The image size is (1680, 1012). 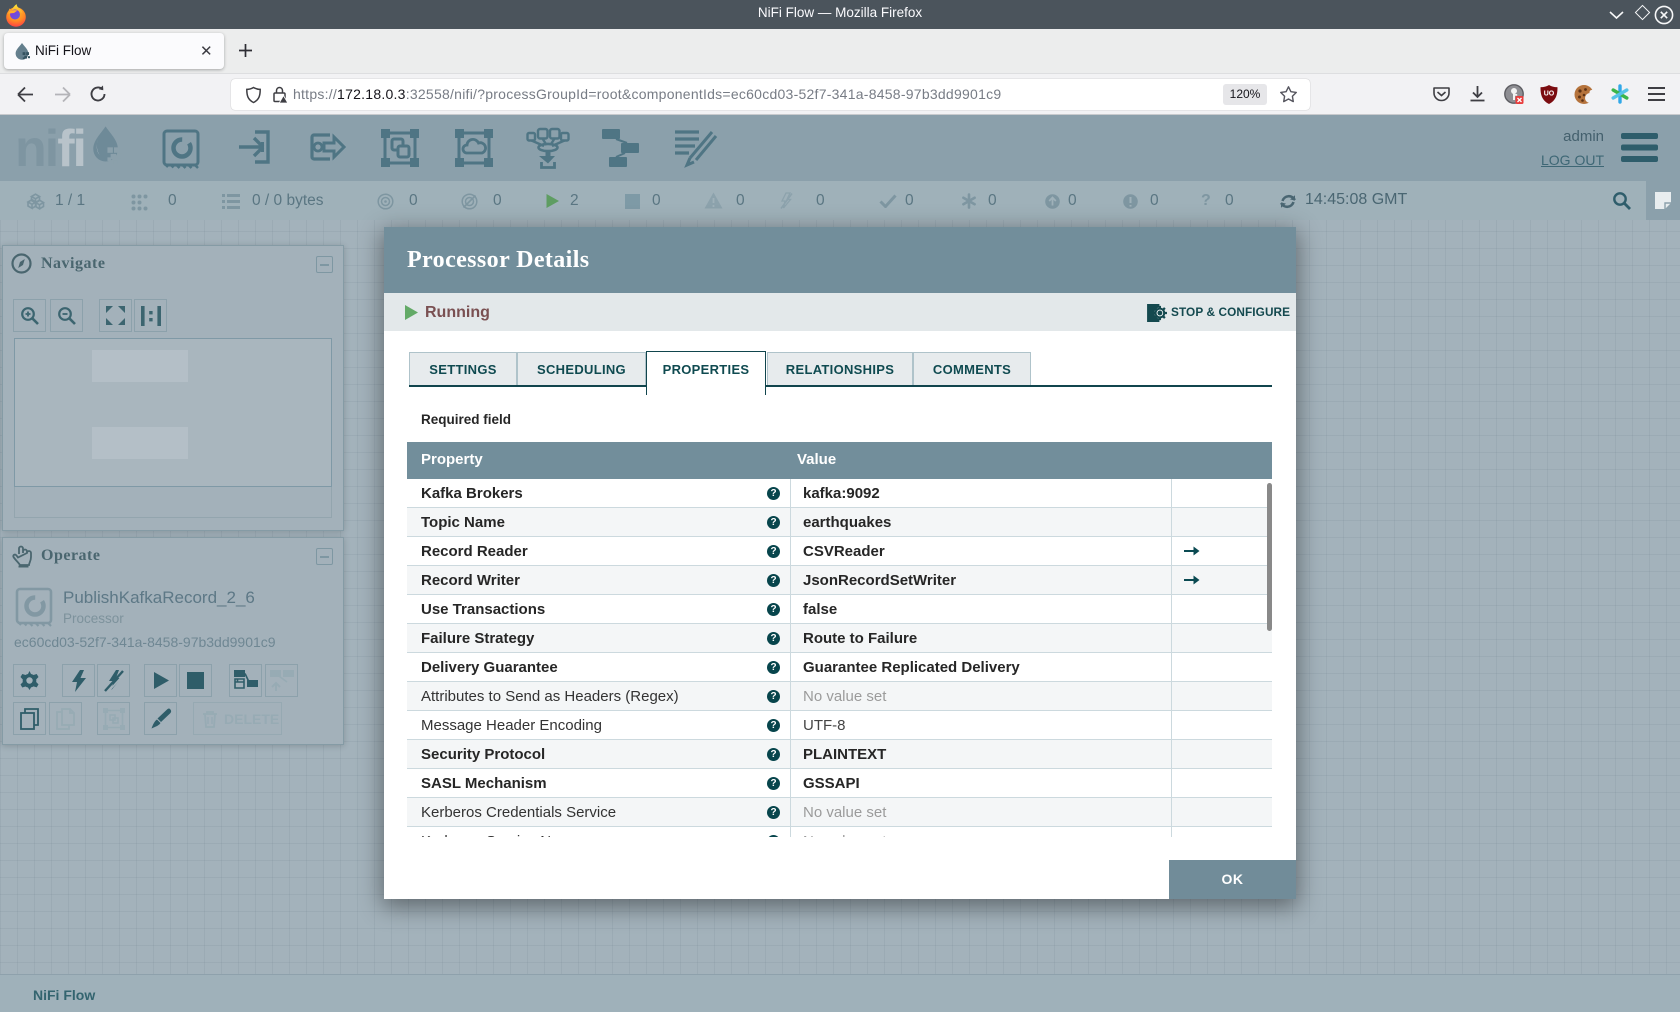 What do you see at coordinates (1549, 94) in the screenshot?
I see `svg-text: UO` at bounding box center [1549, 94].